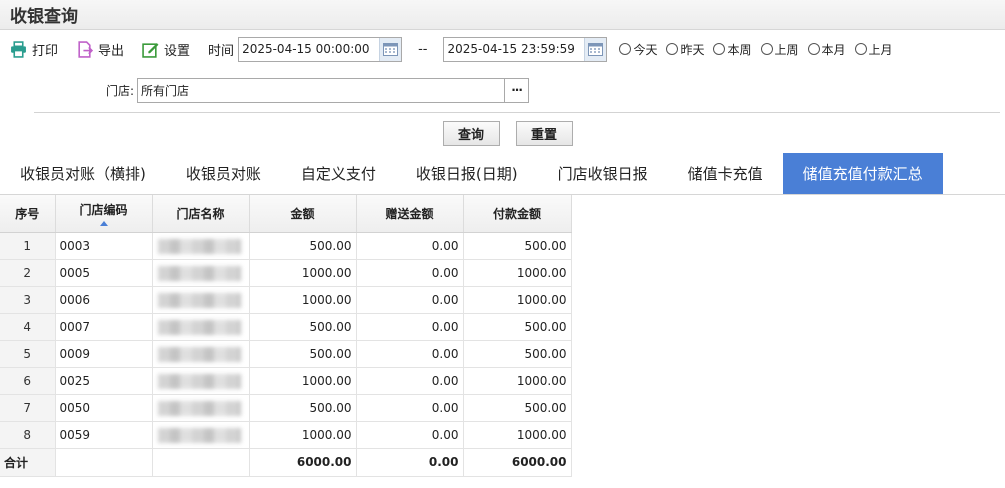 Image resolution: width=1005 pixels, height=488 pixels. I want to click on row-index: 3, so click(28, 300).